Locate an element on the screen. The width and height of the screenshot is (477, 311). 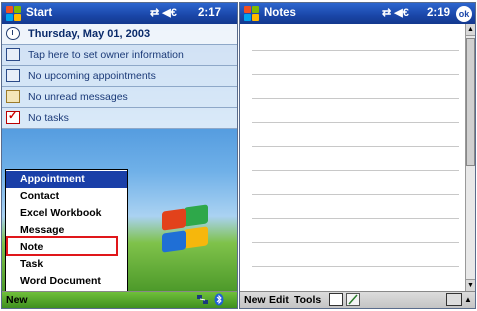
scroll-down-arrow-icon: ▼ is located at coordinates (470, 285).